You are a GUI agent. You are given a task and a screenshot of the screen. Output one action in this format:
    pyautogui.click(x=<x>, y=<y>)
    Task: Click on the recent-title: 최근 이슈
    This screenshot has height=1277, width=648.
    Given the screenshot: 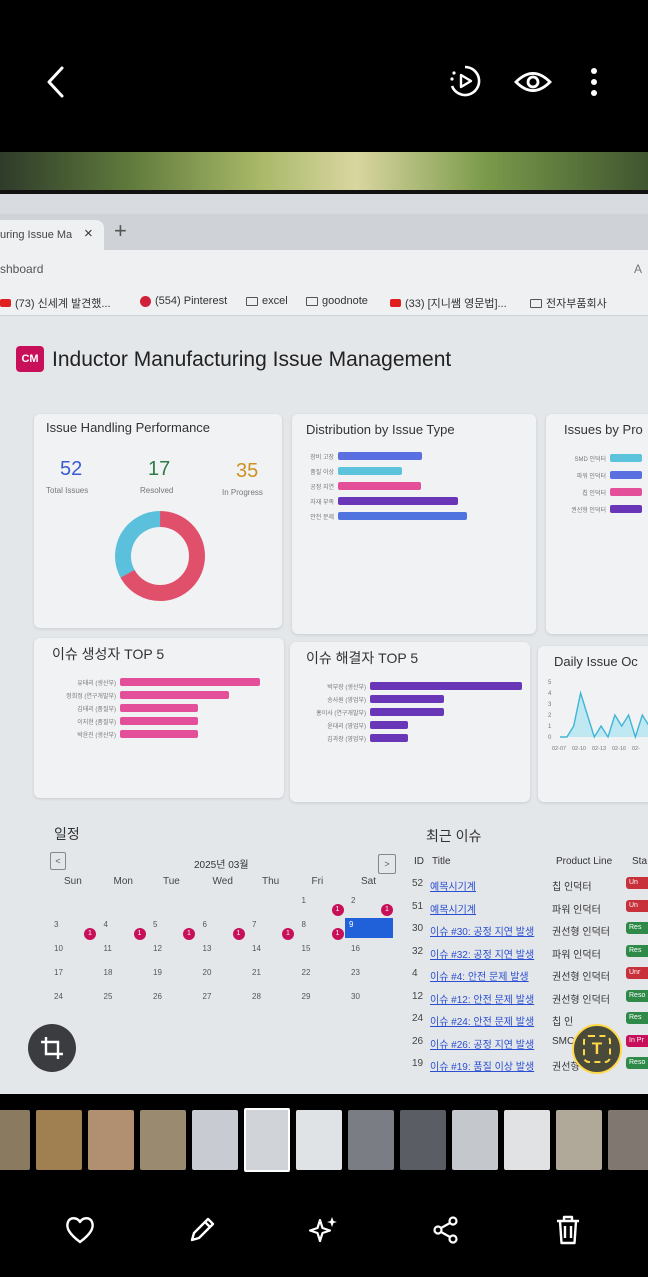 What is the action you would take?
    pyautogui.click(x=454, y=836)
    